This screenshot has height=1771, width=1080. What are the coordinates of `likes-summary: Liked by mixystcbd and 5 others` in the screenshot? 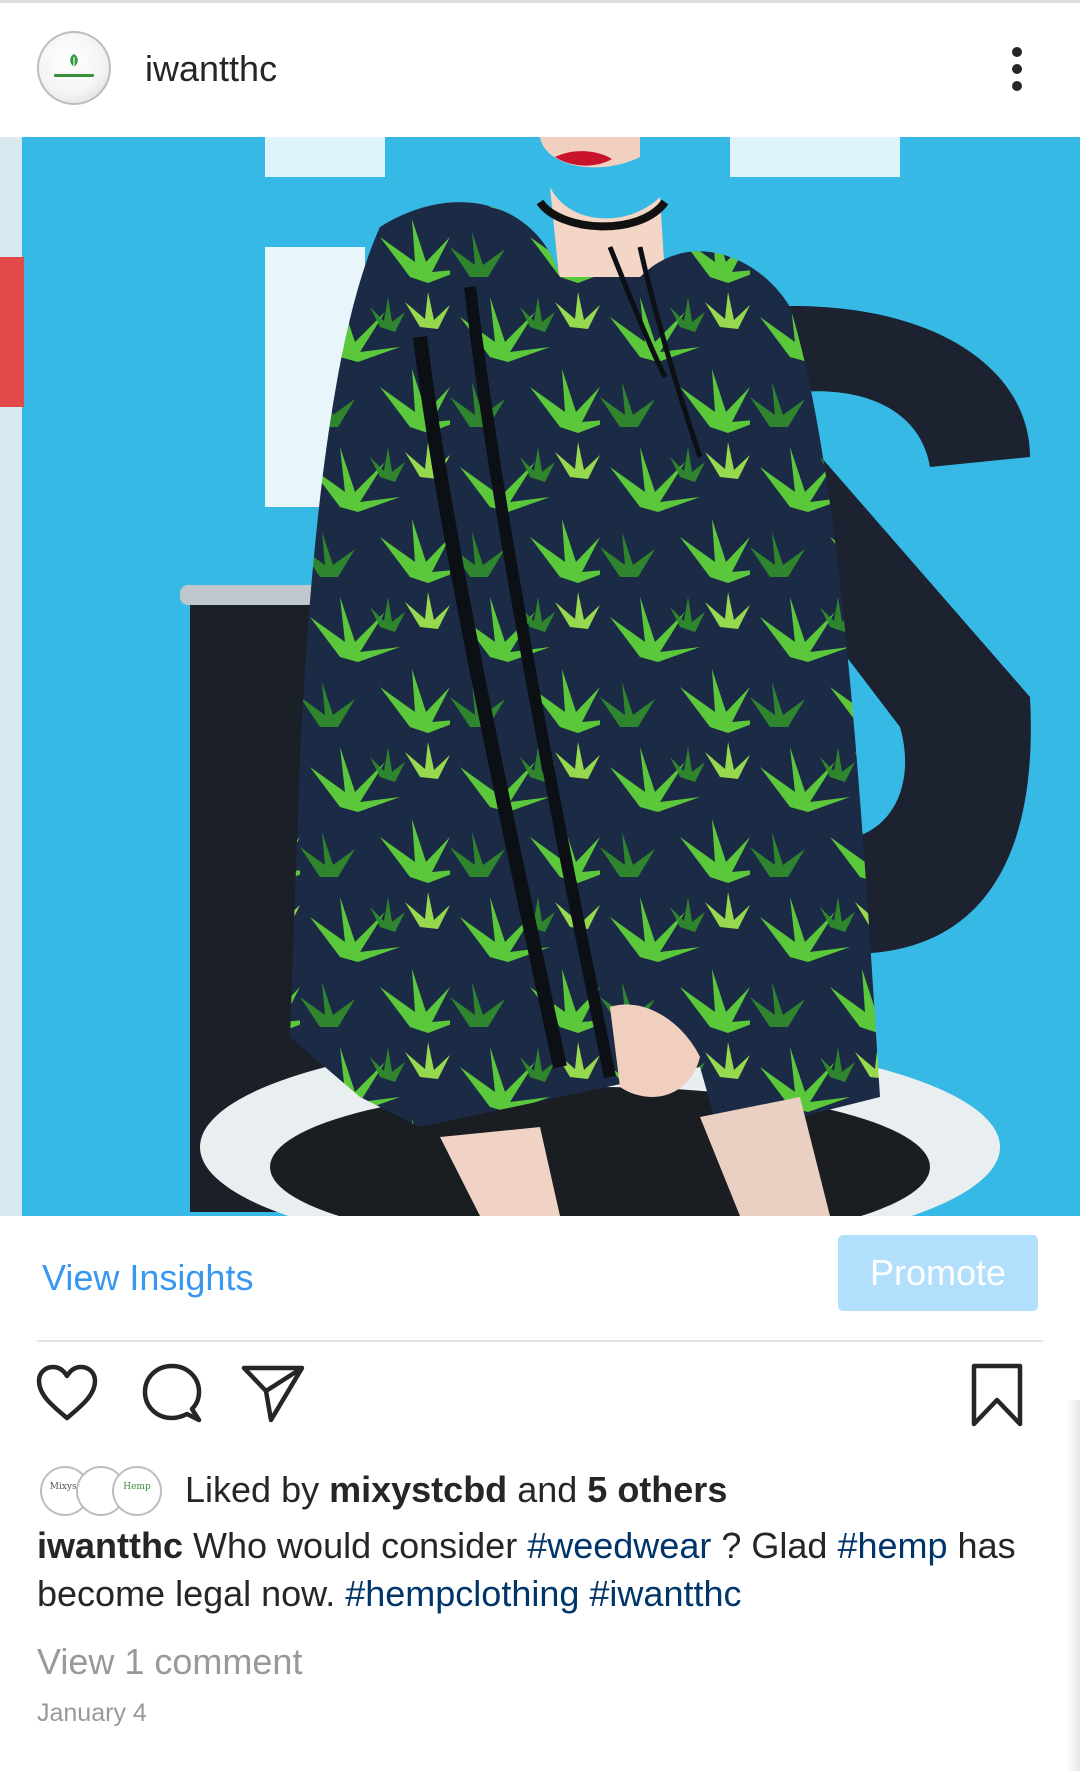 It's located at (456, 1490).